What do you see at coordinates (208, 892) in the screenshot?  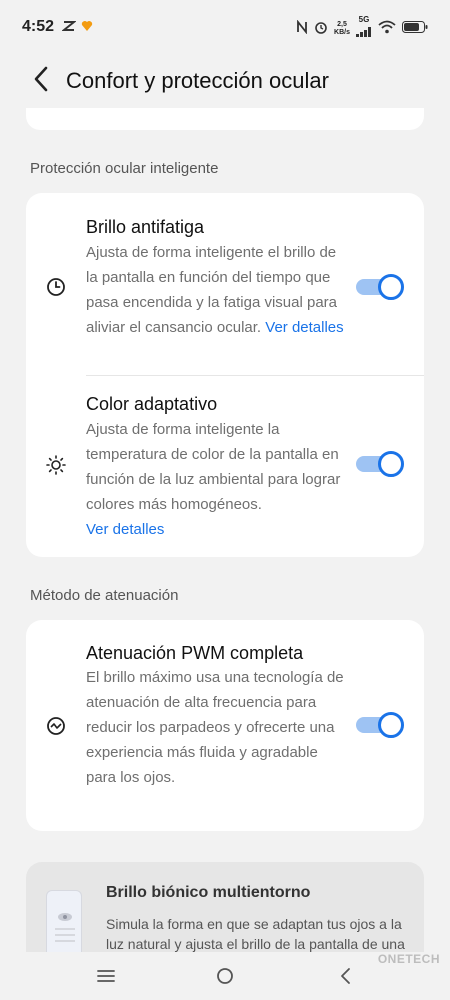 I see `bionic-title: Brillo biónico multientorno` at bounding box center [208, 892].